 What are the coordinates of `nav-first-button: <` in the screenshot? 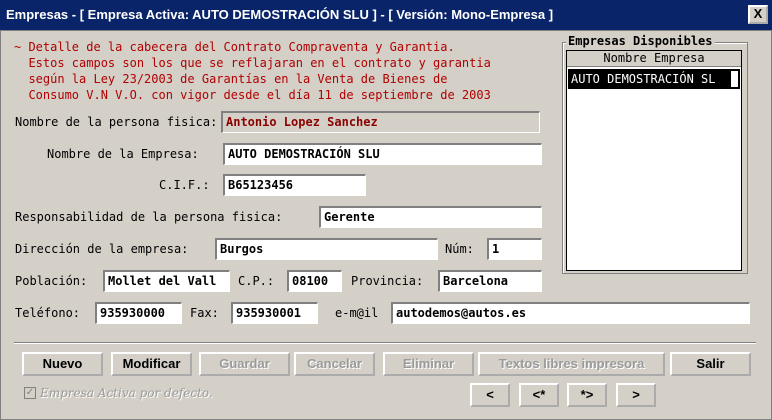 It's located at (490, 395).